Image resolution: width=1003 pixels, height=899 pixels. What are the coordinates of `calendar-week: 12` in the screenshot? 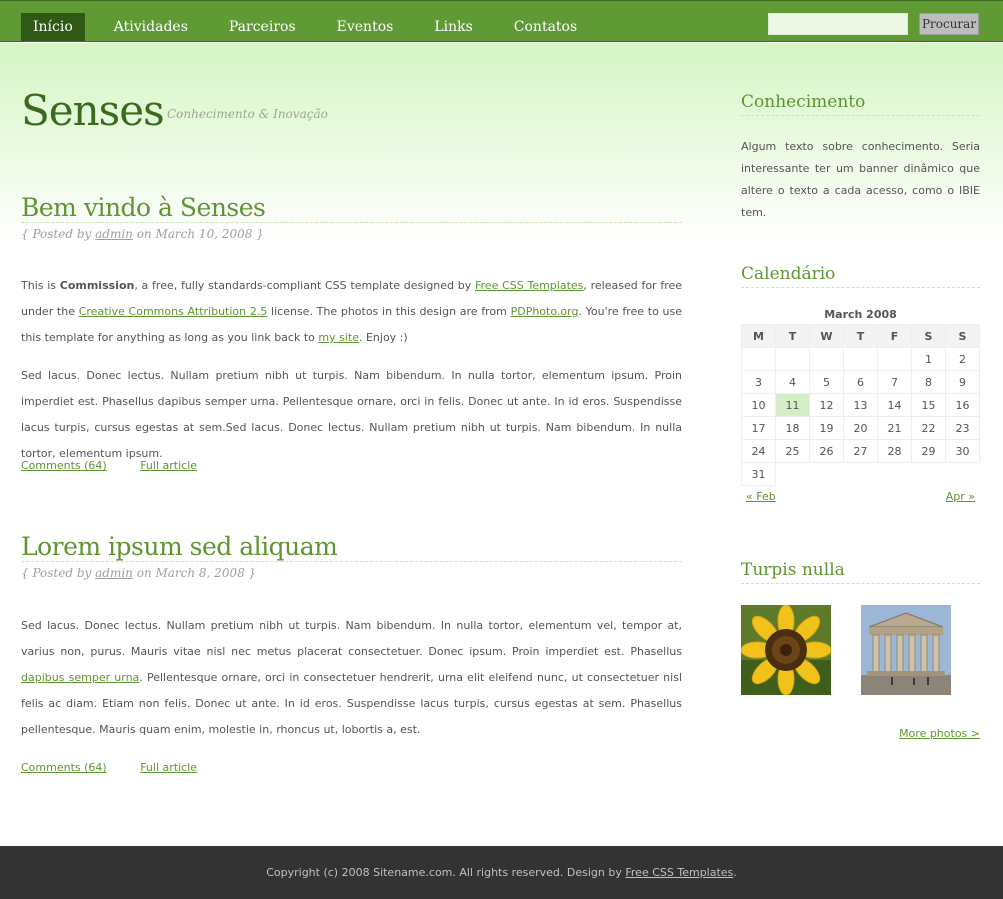 It's located at (860, 359).